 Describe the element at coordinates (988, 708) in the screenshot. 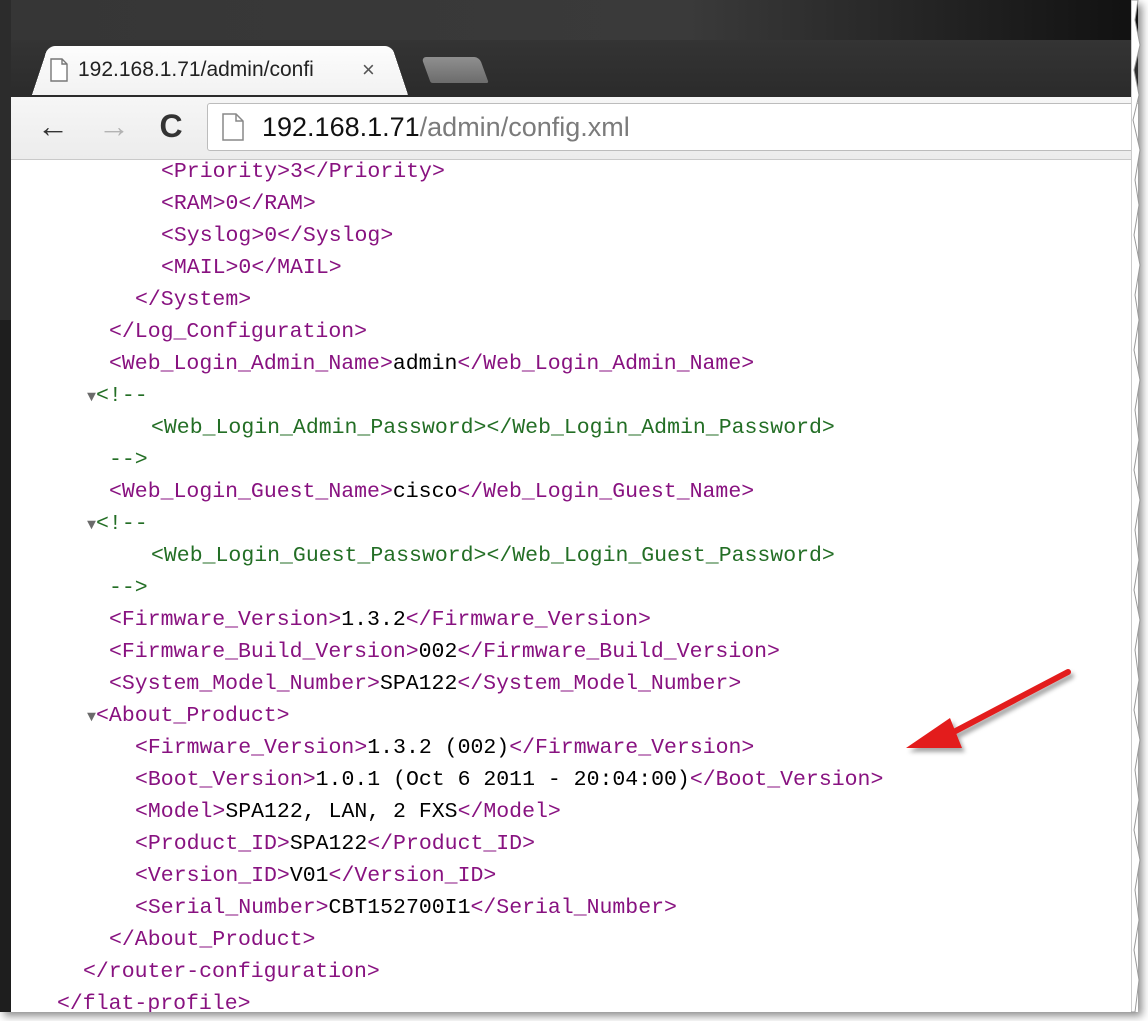

I see `annotation-arrow-icon` at that location.